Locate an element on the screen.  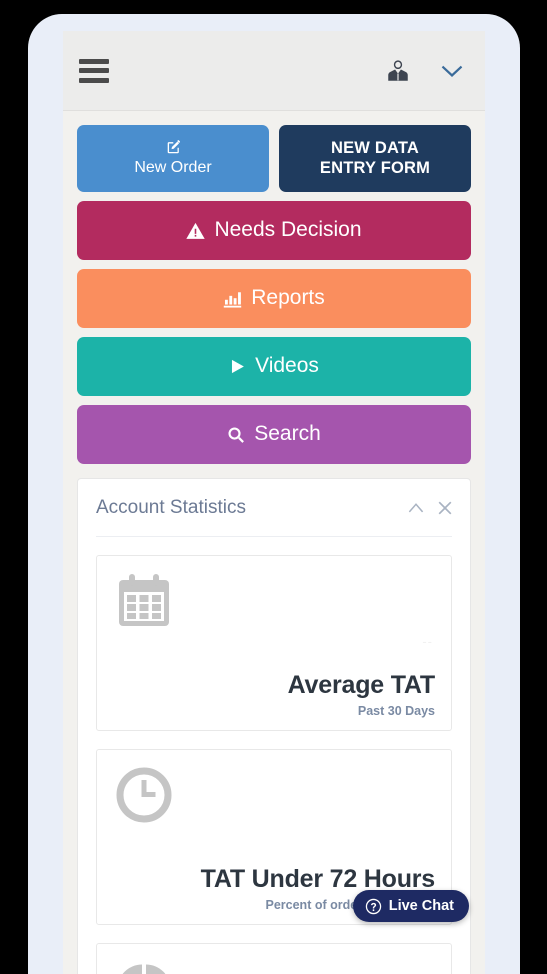
new-order-button: New Order is located at coordinates (173, 158).